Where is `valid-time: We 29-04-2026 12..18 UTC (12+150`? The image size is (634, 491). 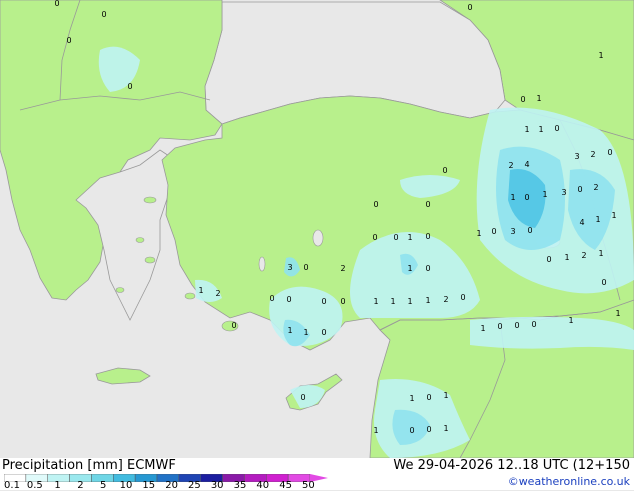 valid-time: We 29-04-2026 12..18 UTC (12+150 is located at coordinates (511, 465).